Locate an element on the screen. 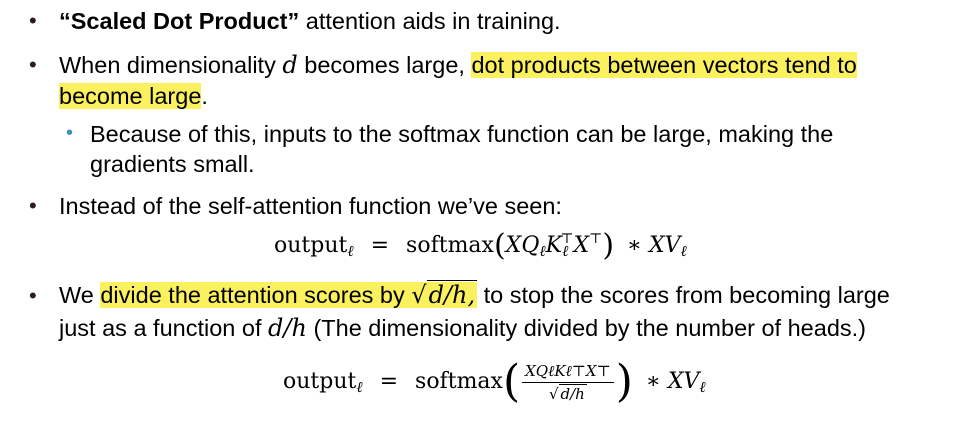 Image resolution: width=958 pixels, height=436 pixels. sub-bullet-line-2: gradients small. is located at coordinates (172, 164).